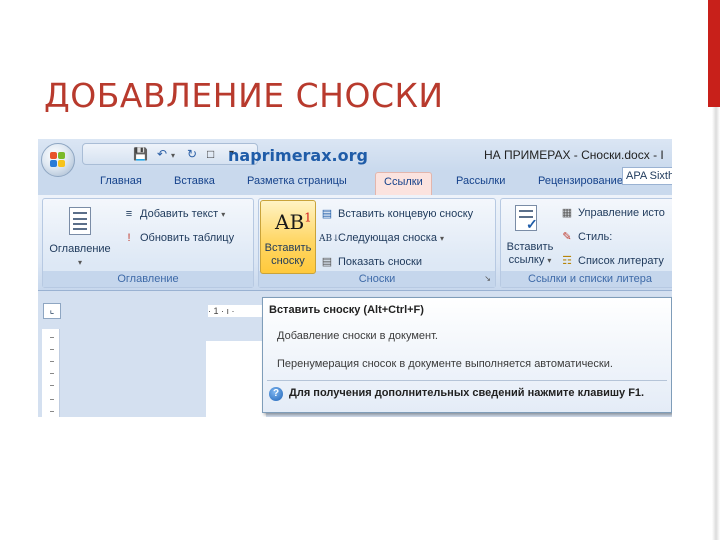 This screenshot has width=720, height=540. What do you see at coordinates (121, 181) in the screenshot?
I see `tab-home: Главная` at bounding box center [121, 181].